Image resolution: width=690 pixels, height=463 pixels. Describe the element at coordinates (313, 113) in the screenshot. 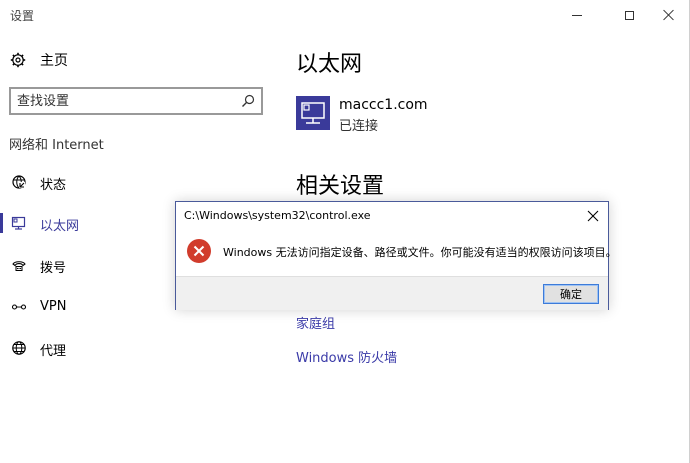

I see `ethernet-adapter-icon` at that location.